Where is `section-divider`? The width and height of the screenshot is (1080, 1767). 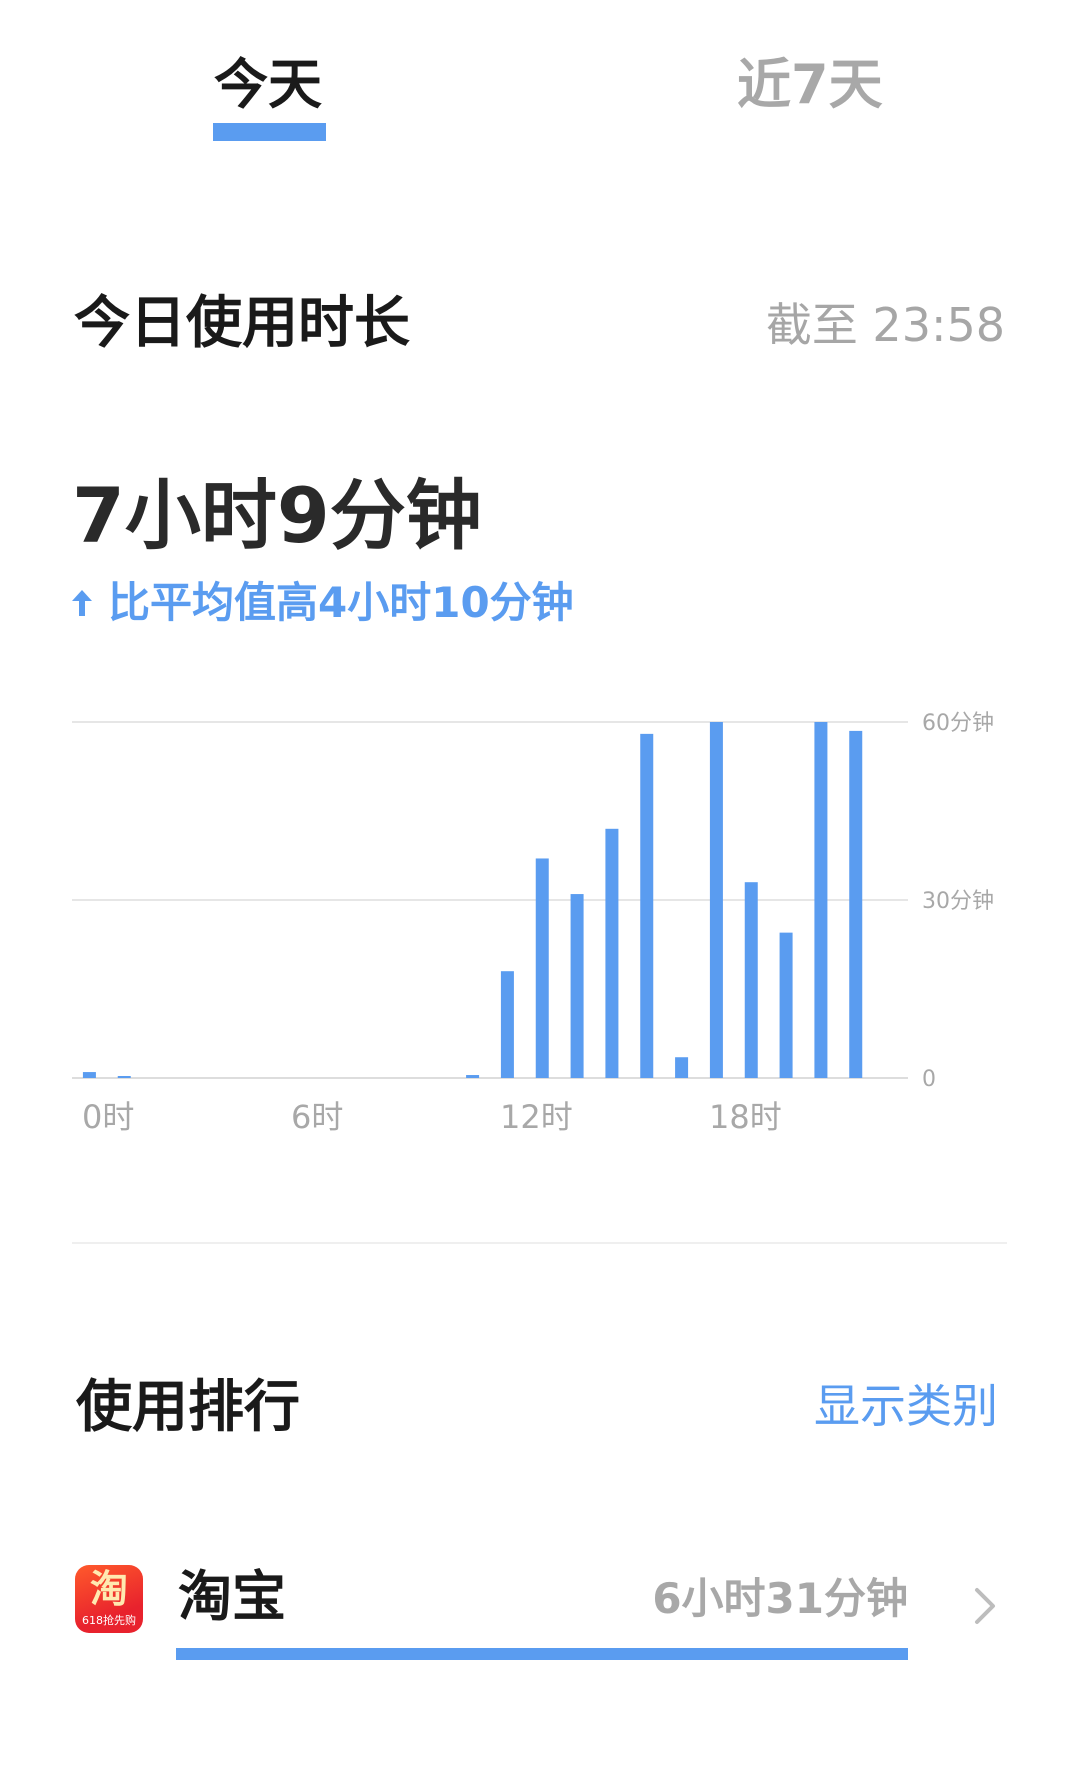 section-divider is located at coordinates (539, 1243).